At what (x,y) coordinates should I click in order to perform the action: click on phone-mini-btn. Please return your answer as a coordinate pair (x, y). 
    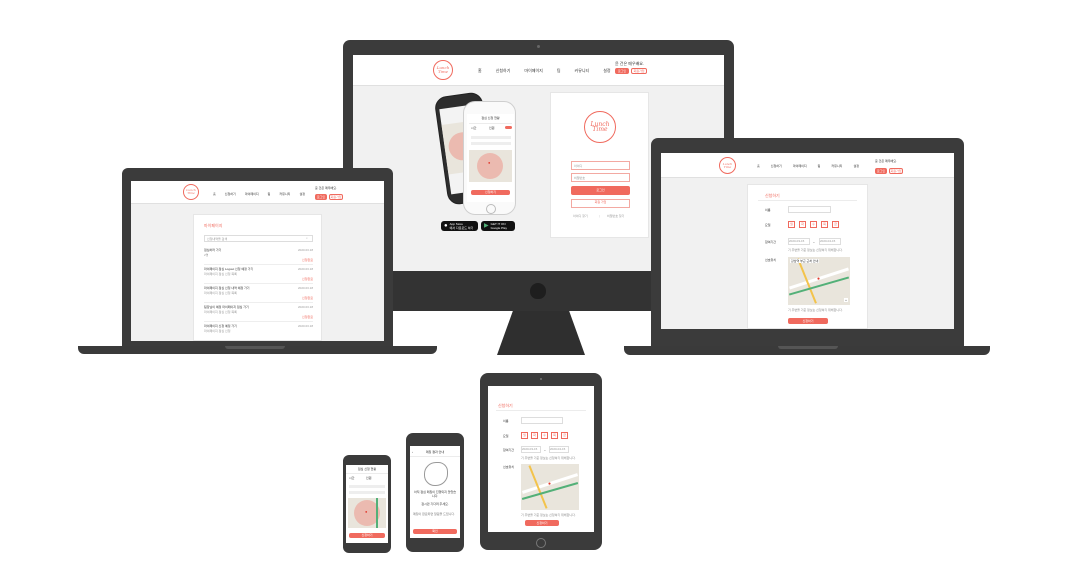
    Looking at the image, I should click on (508, 127).